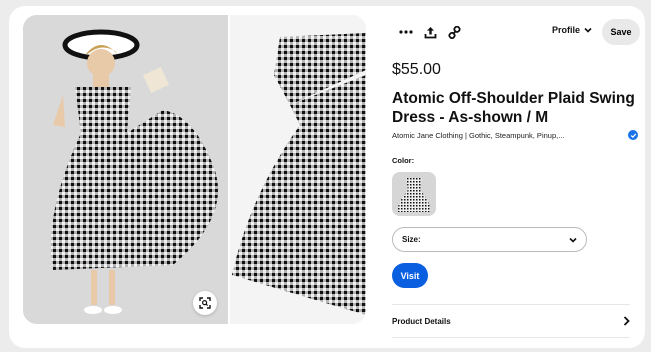 The height and width of the screenshot is (352, 651). What do you see at coordinates (454, 32) in the screenshot?
I see `link-icon` at bounding box center [454, 32].